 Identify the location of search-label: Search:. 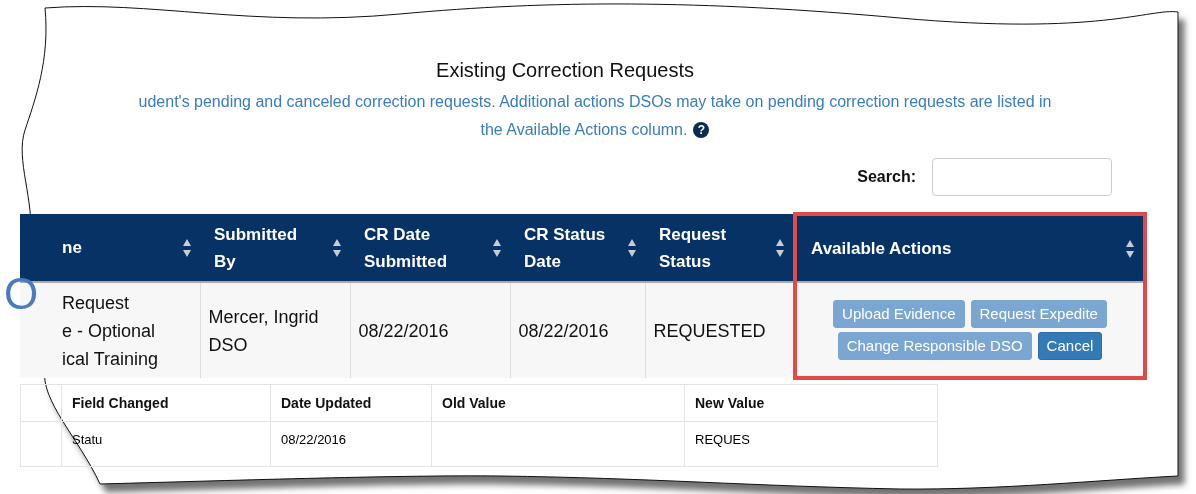
(886, 177).